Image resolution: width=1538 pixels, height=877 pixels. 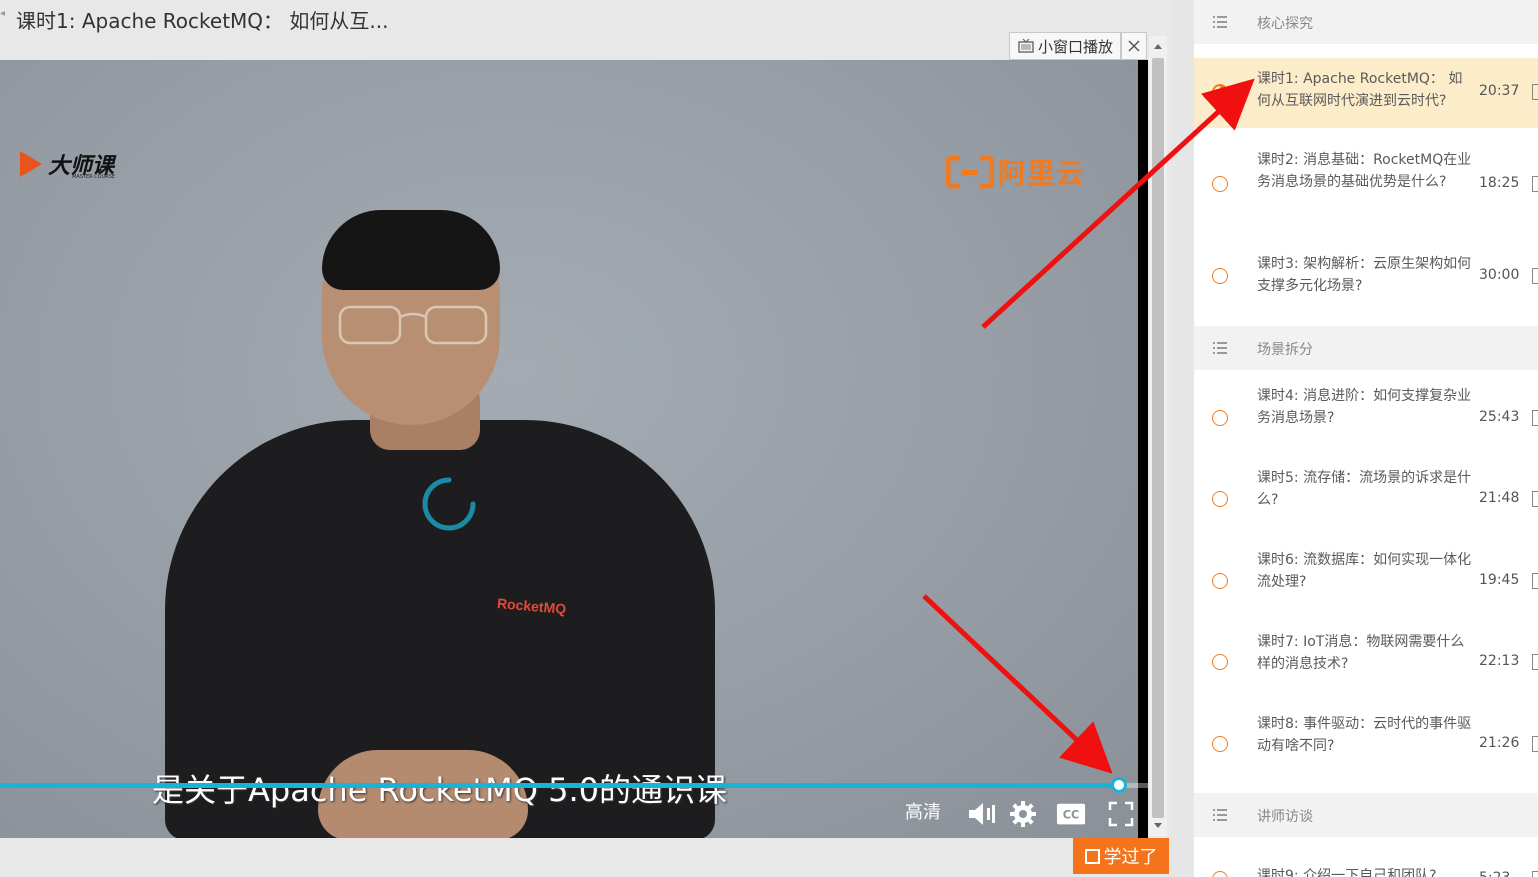 I want to click on lesson-title: 课时8: 事件驱动：云时代的事件驱动有啥不同?, so click(x=1364, y=735).